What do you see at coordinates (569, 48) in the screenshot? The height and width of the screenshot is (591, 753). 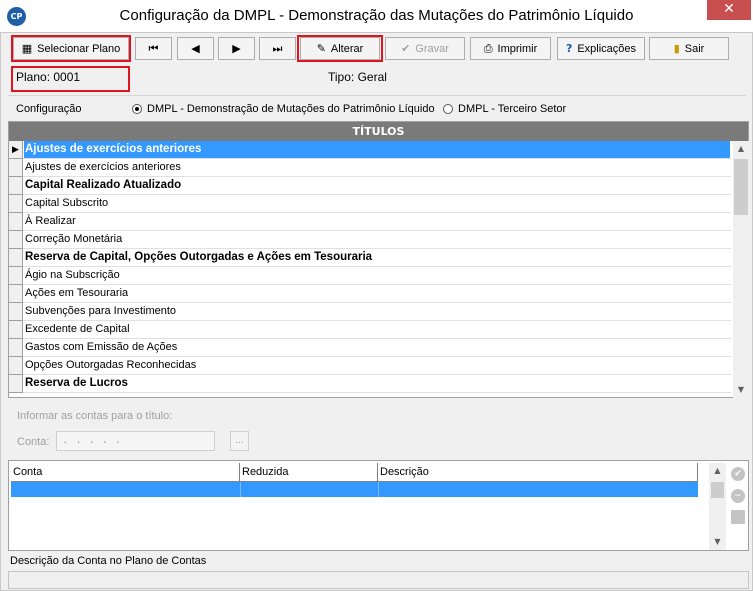 I see `question-icon: ?` at bounding box center [569, 48].